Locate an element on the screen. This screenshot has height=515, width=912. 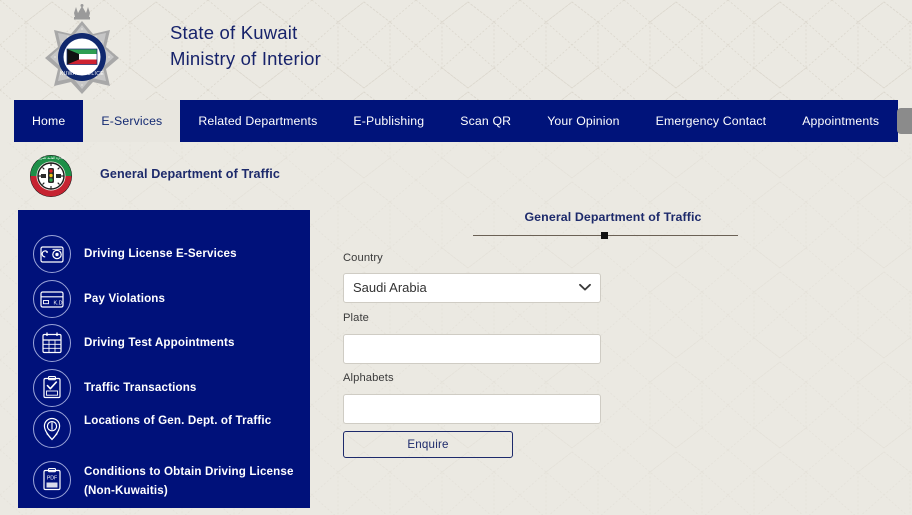
header-title-block: State of Kuwait Ministry of Interior is located at coordinates (245, 46).